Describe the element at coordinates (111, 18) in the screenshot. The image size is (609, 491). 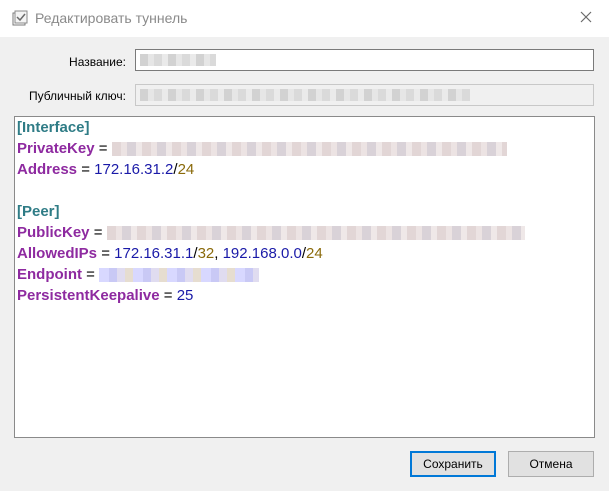
I see `window-title: Редактировать туннель` at that location.